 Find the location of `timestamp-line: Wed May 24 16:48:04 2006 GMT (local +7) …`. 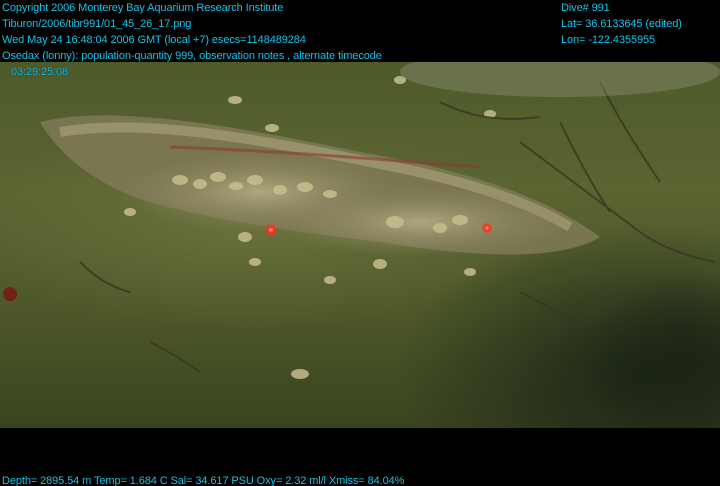

timestamp-line: Wed May 24 16:48:04 2006 GMT (local +7) … is located at coordinates (154, 40).